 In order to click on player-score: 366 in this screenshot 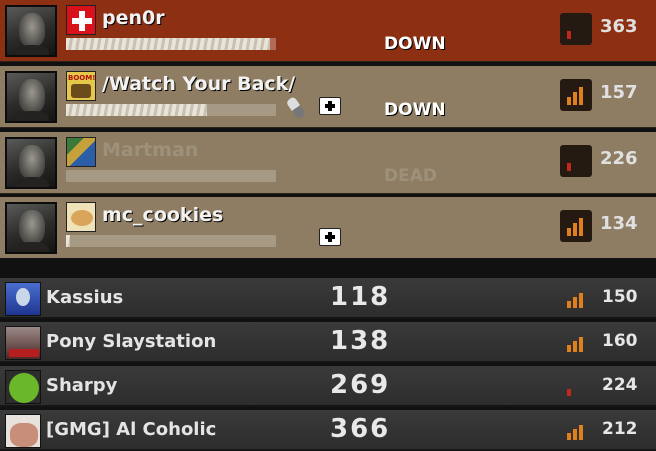, I will do `click(360, 429)`.